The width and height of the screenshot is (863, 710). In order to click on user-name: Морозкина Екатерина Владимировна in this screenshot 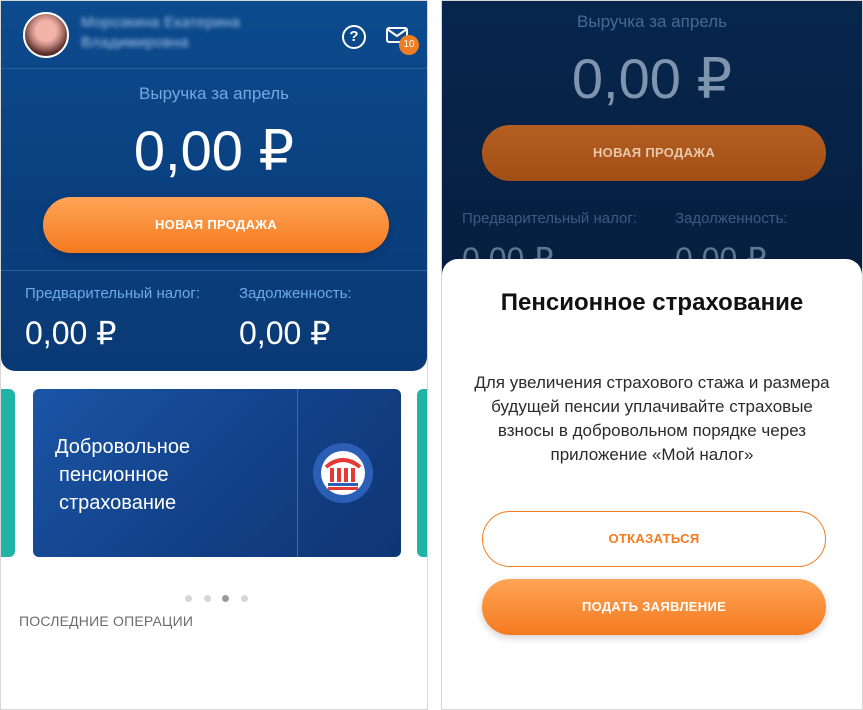, I will do `click(201, 33)`.